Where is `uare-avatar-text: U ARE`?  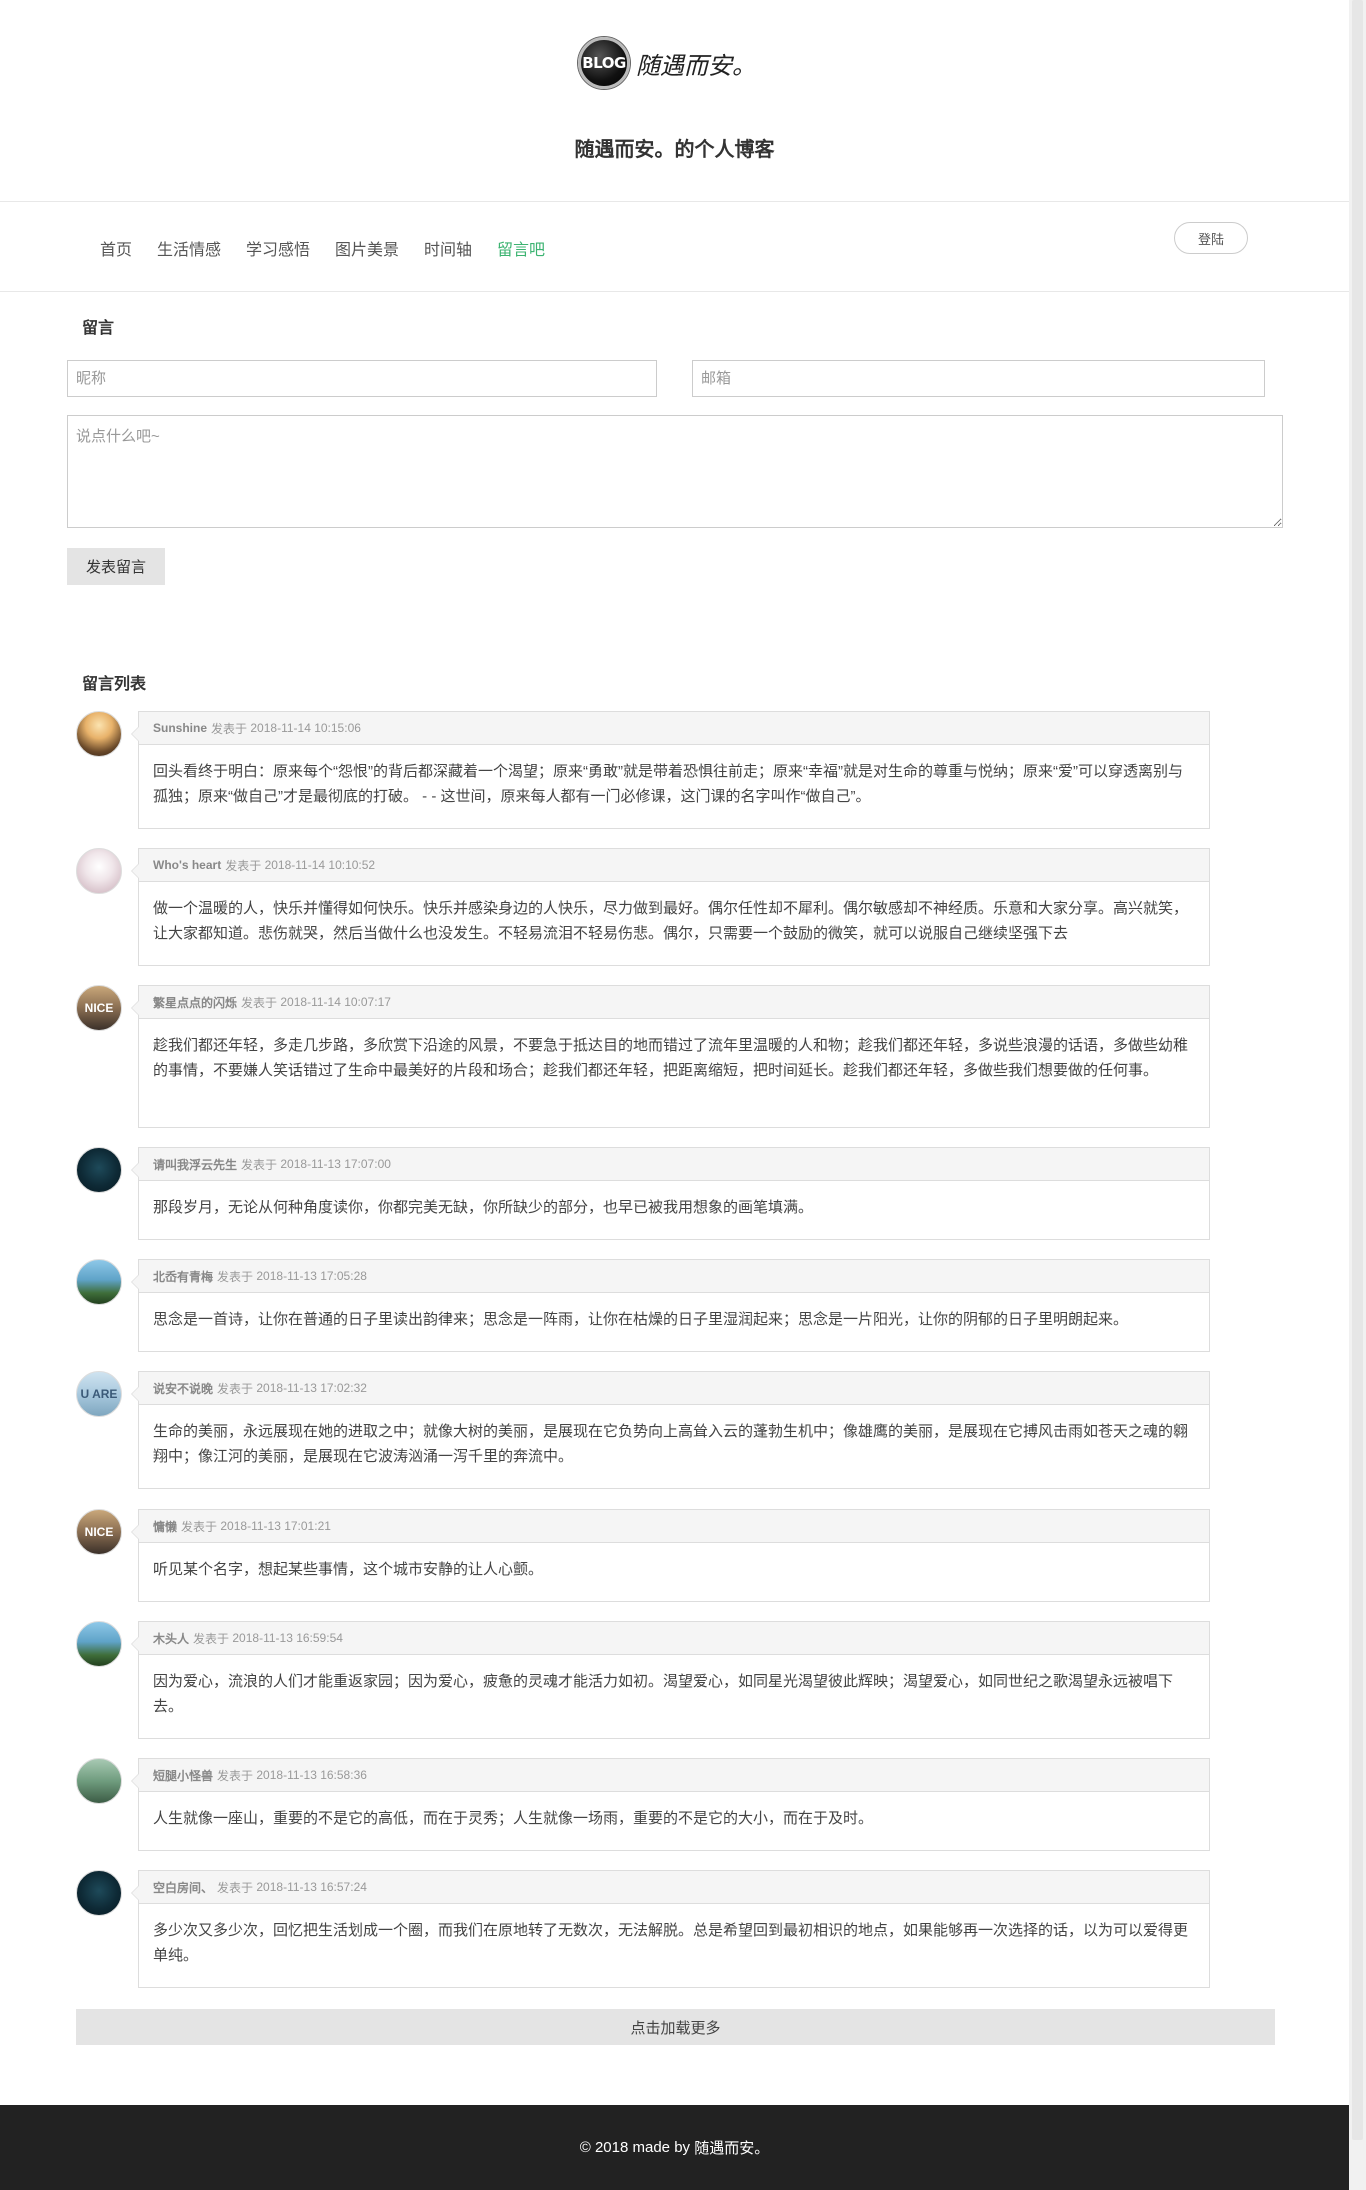
uare-avatar-text: U ARE is located at coordinates (99, 1394).